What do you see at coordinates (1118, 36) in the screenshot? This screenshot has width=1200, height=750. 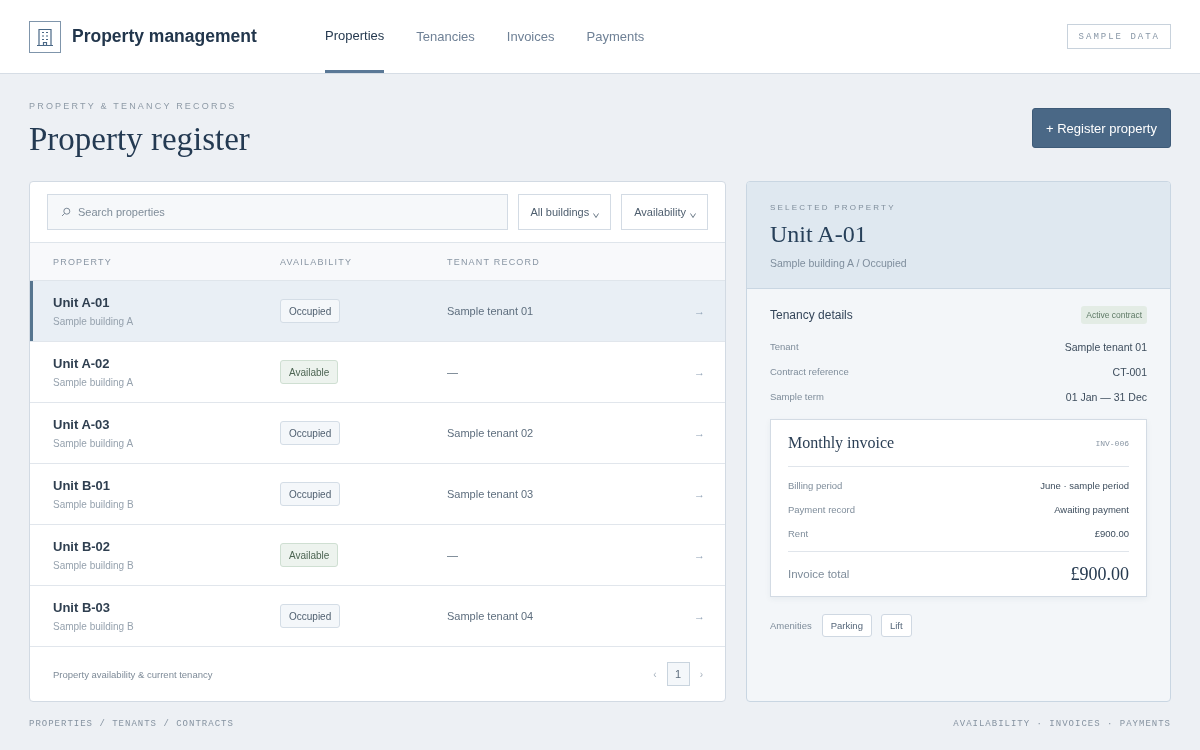 I see `sample-data-tag: SAMPLE DATA` at bounding box center [1118, 36].